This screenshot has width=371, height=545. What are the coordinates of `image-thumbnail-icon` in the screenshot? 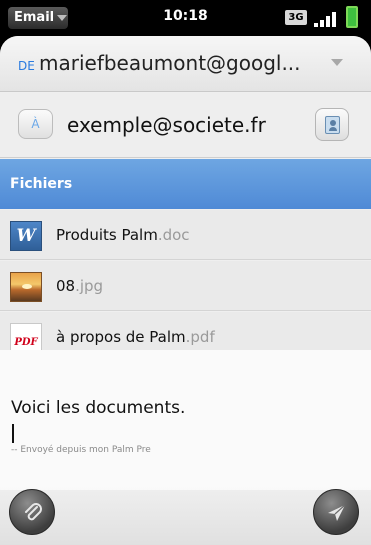 It's located at (26, 287).